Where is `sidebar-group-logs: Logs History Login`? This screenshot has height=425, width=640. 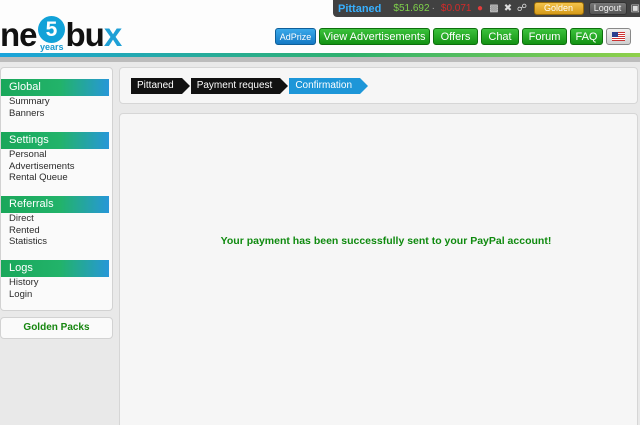 sidebar-group-logs: Logs History Login is located at coordinates (57, 280).